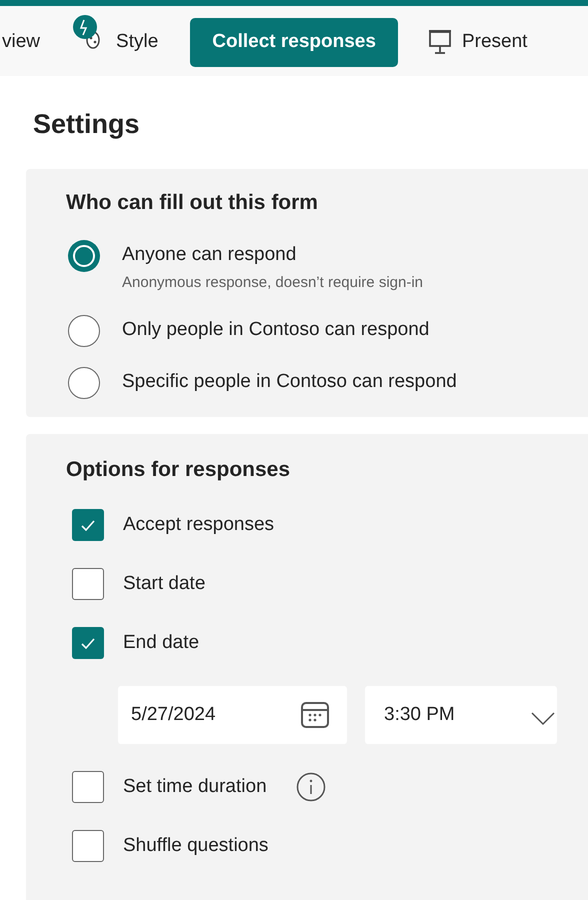  What do you see at coordinates (440, 42) in the screenshot?
I see `monitor-icon` at bounding box center [440, 42].